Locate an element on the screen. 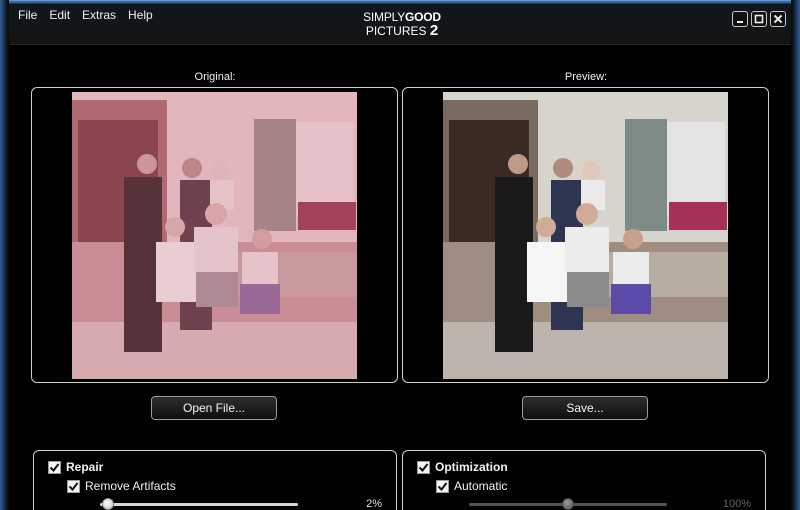 Image resolution: width=800 pixels, height=510 pixels. automatic-label: Automatic is located at coordinates (481, 486).